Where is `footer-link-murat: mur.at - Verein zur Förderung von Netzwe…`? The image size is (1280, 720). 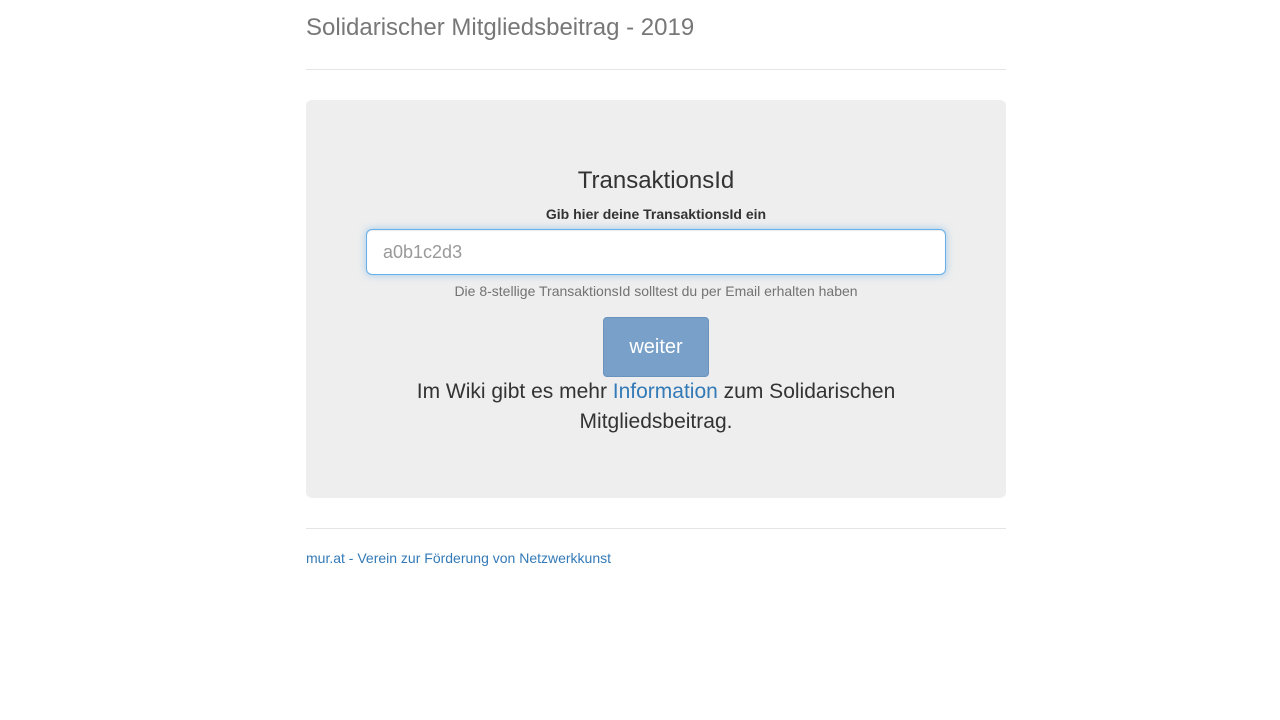 footer-link-murat: mur.at - Verein zur Förderung von Netzwe… is located at coordinates (458, 558).